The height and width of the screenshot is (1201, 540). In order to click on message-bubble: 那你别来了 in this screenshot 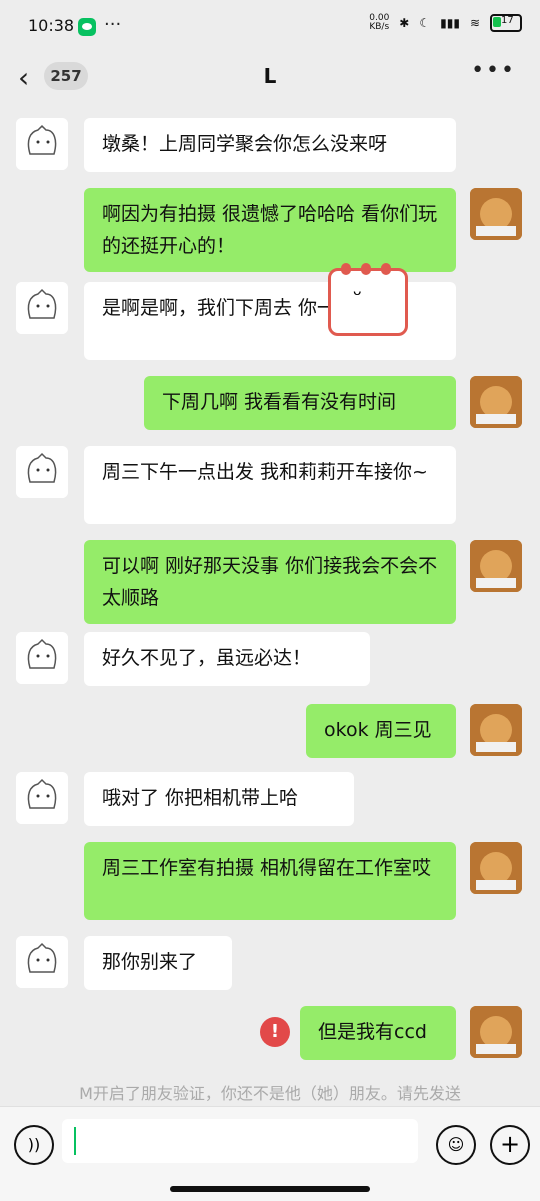, I will do `click(158, 963)`.